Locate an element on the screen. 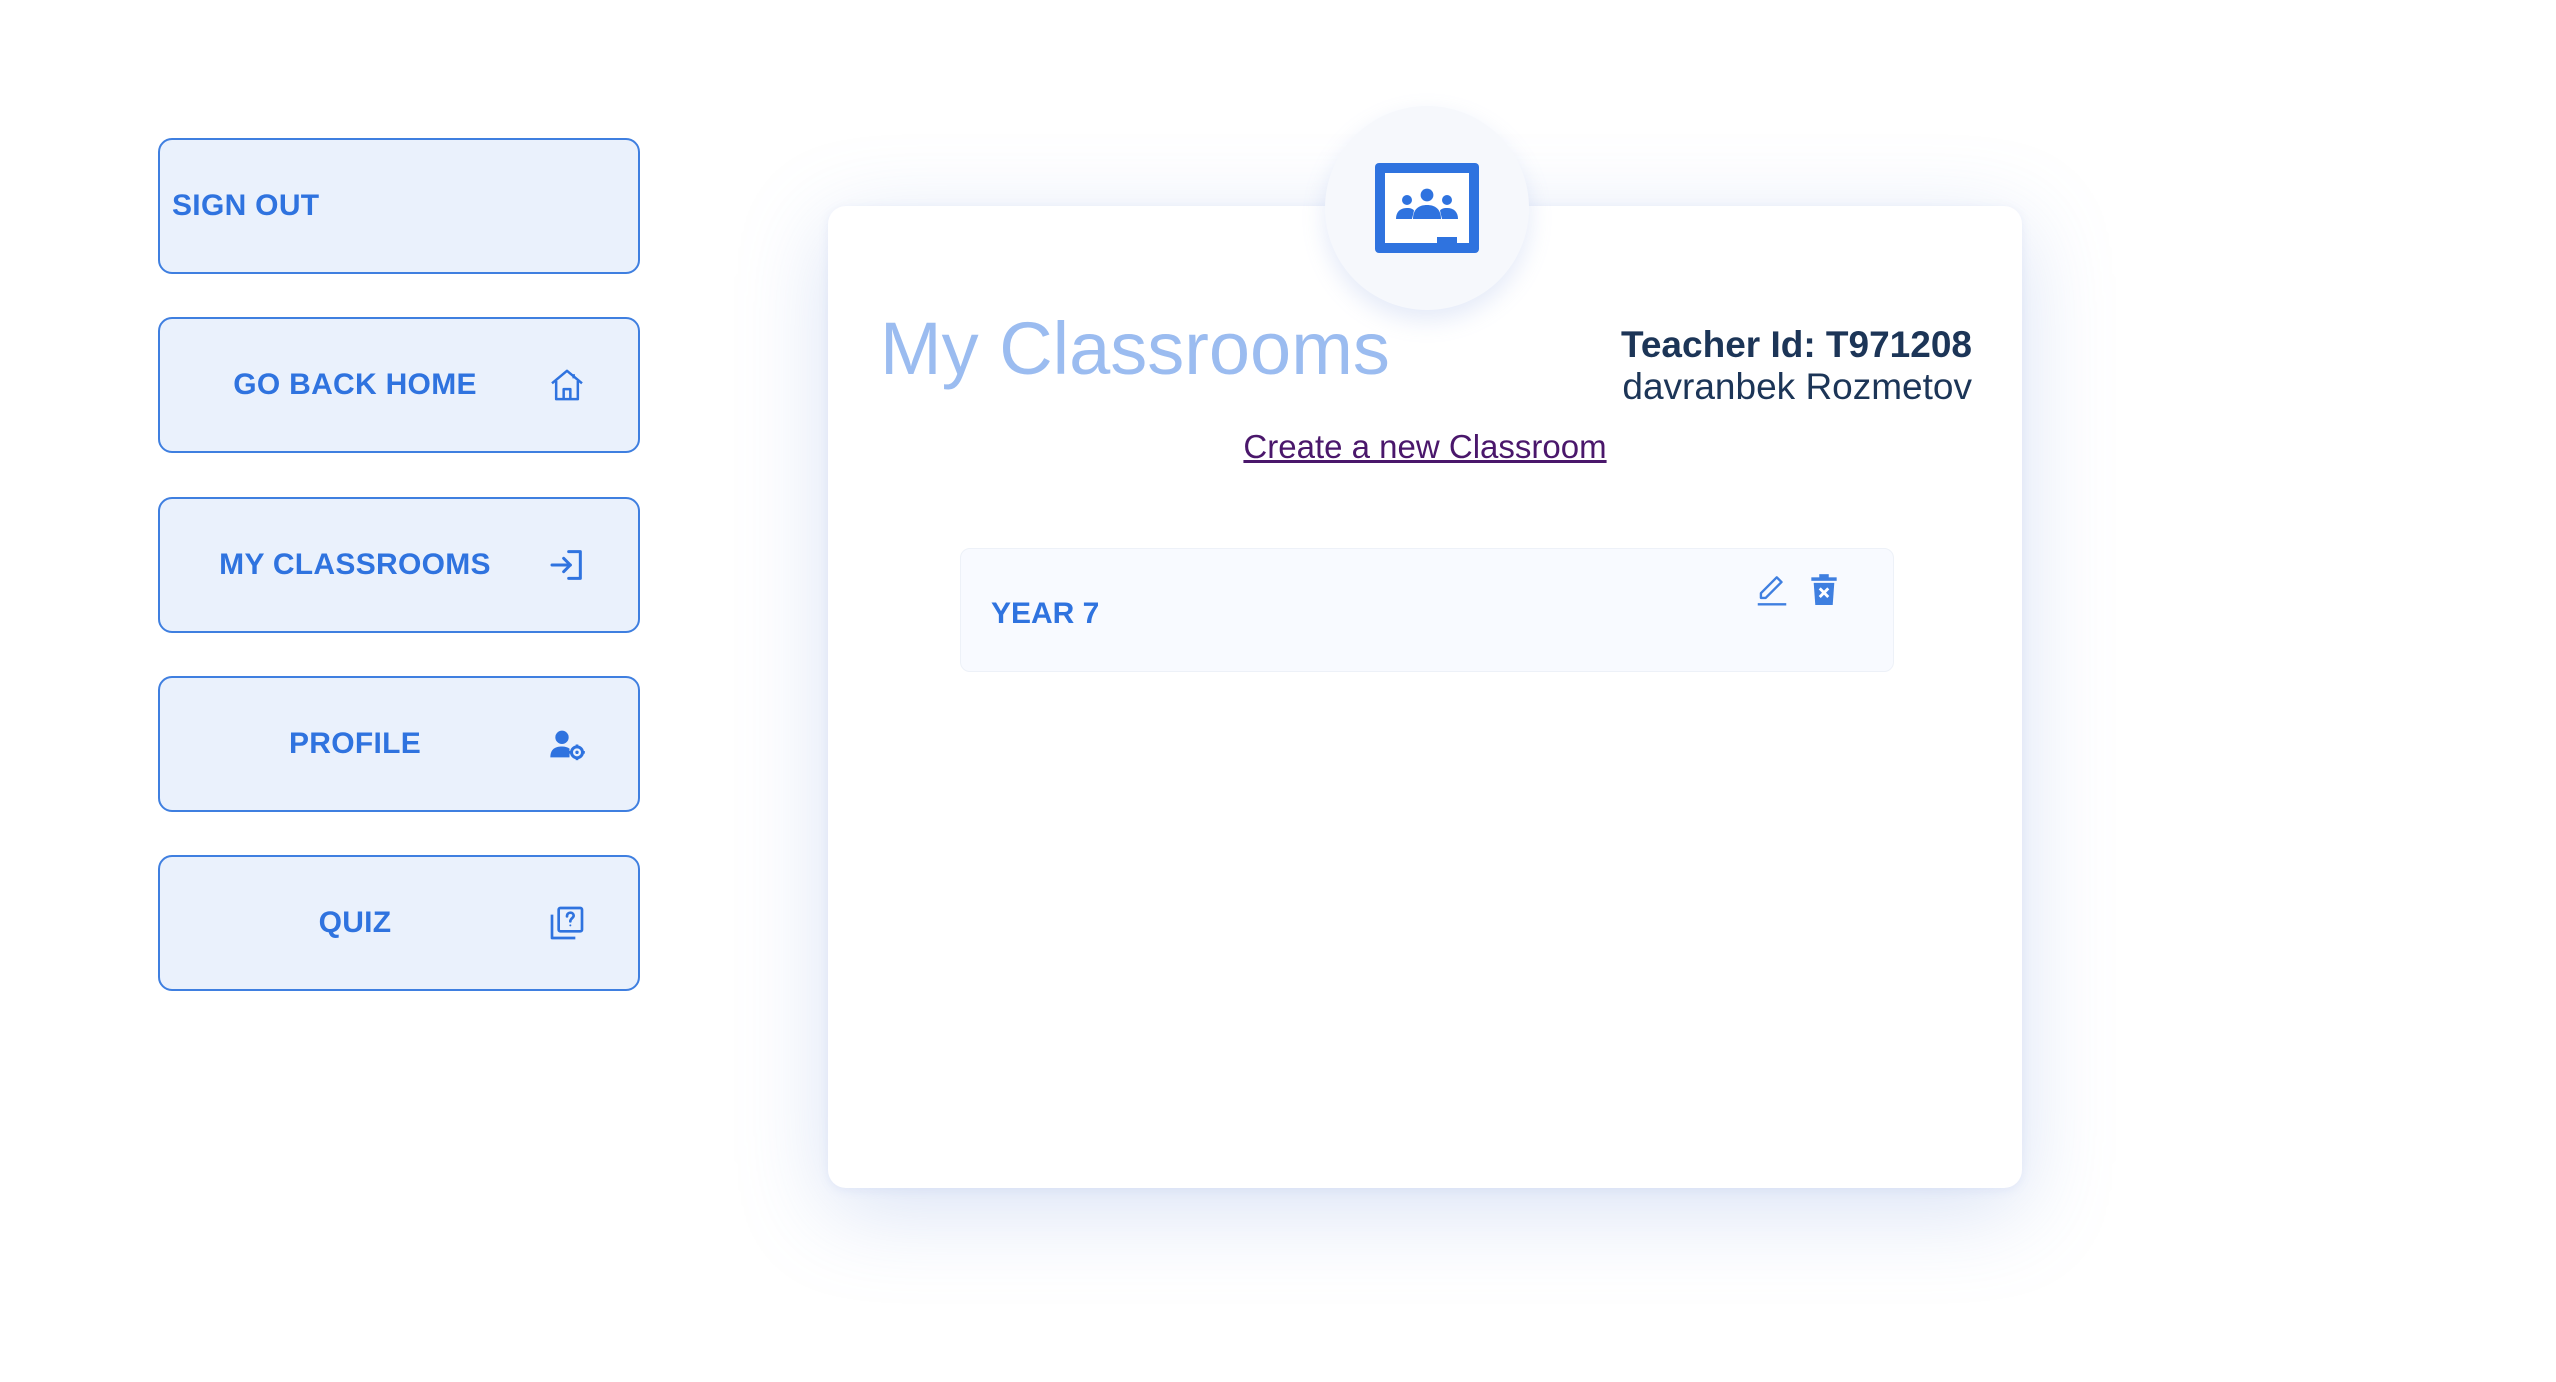 Image resolution: width=2556 pixels, height=1382 pixels. teacher-name: davranbek Rozmetov is located at coordinates (1797, 386).